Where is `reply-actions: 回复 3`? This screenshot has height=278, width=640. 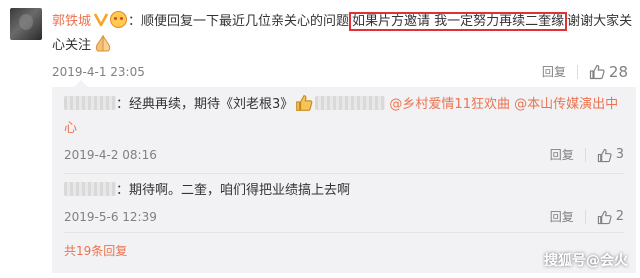 reply-actions: 回复 3 is located at coordinates (587, 155).